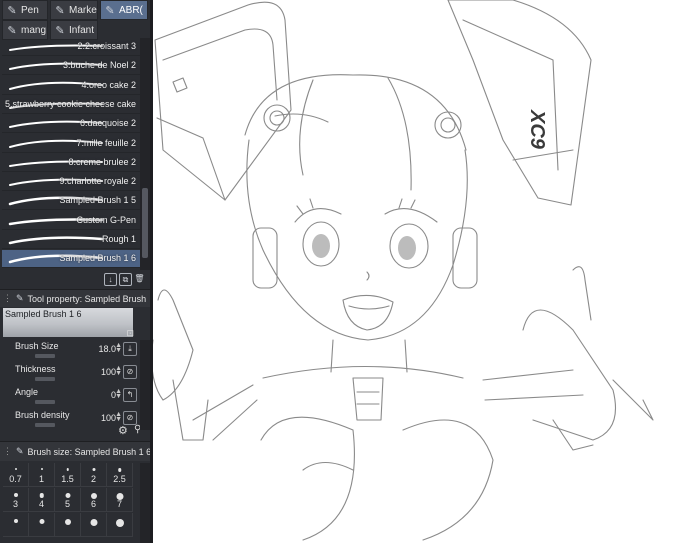 This screenshot has height=548, width=680. What do you see at coordinates (41, 479) in the screenshot?
I see `brush-size-value: 1` at bounding box center [41, 479].